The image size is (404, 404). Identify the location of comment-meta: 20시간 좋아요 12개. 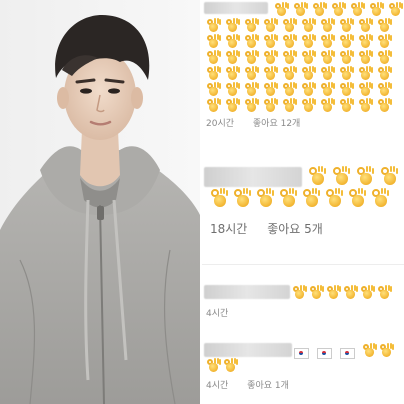
(253, 122).